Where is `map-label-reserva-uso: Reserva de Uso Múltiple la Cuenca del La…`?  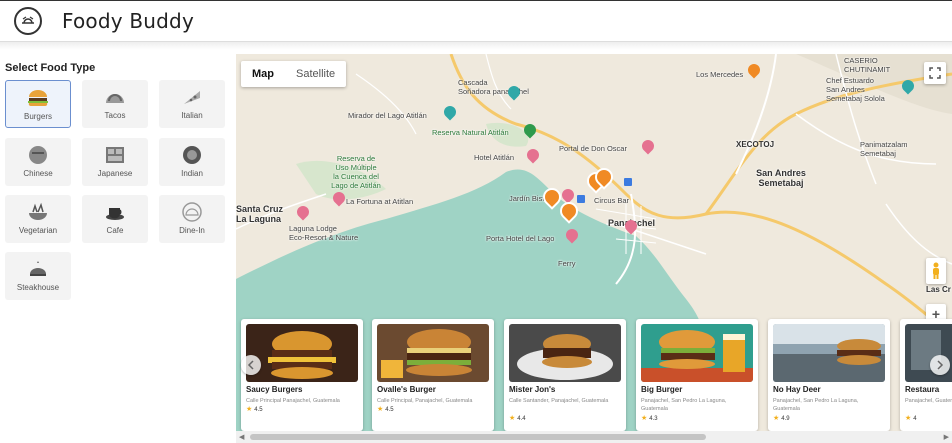 map-label-reserva-uso: Reserva de Uso Múltiple la Cuenca del La… is located at coordinates (356, 172).